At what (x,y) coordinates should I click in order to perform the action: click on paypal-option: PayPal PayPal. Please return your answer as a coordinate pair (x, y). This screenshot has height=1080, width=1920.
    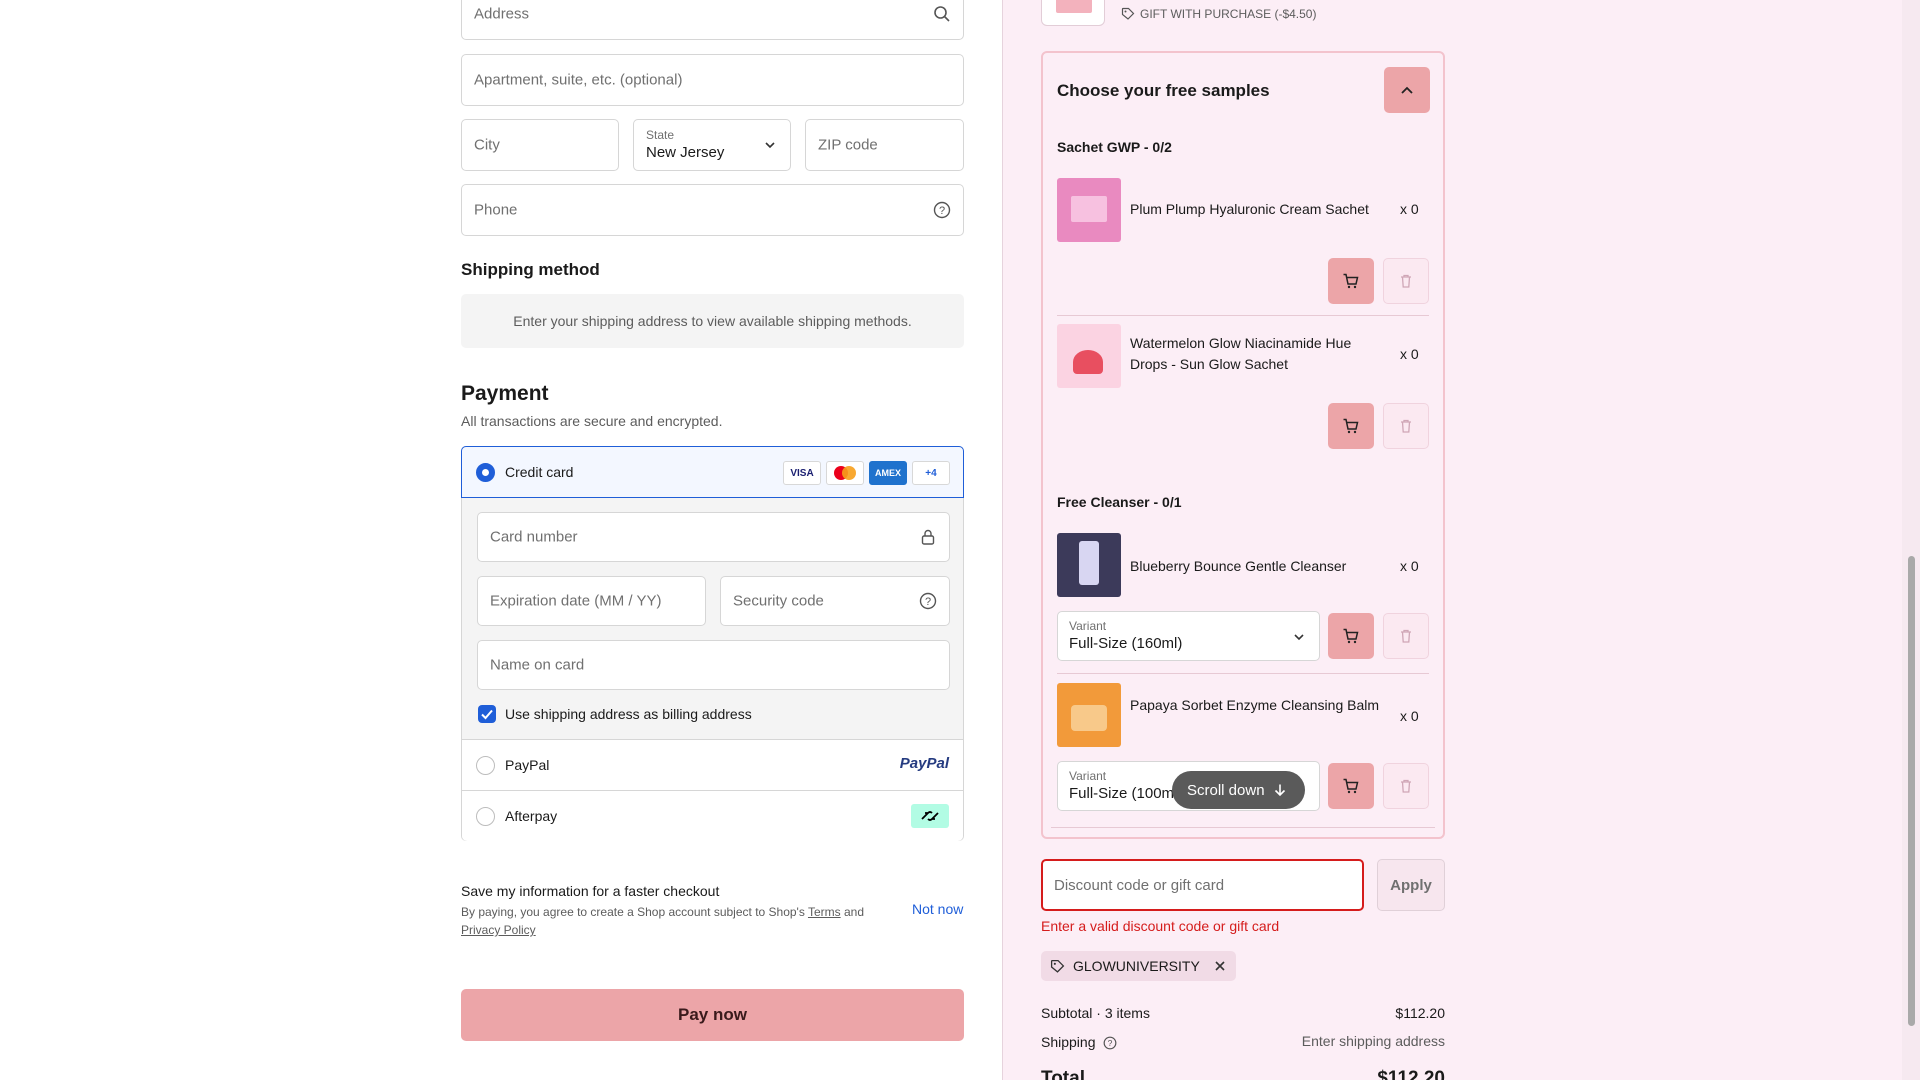
    Looking at the image, I should click on (712, 764).